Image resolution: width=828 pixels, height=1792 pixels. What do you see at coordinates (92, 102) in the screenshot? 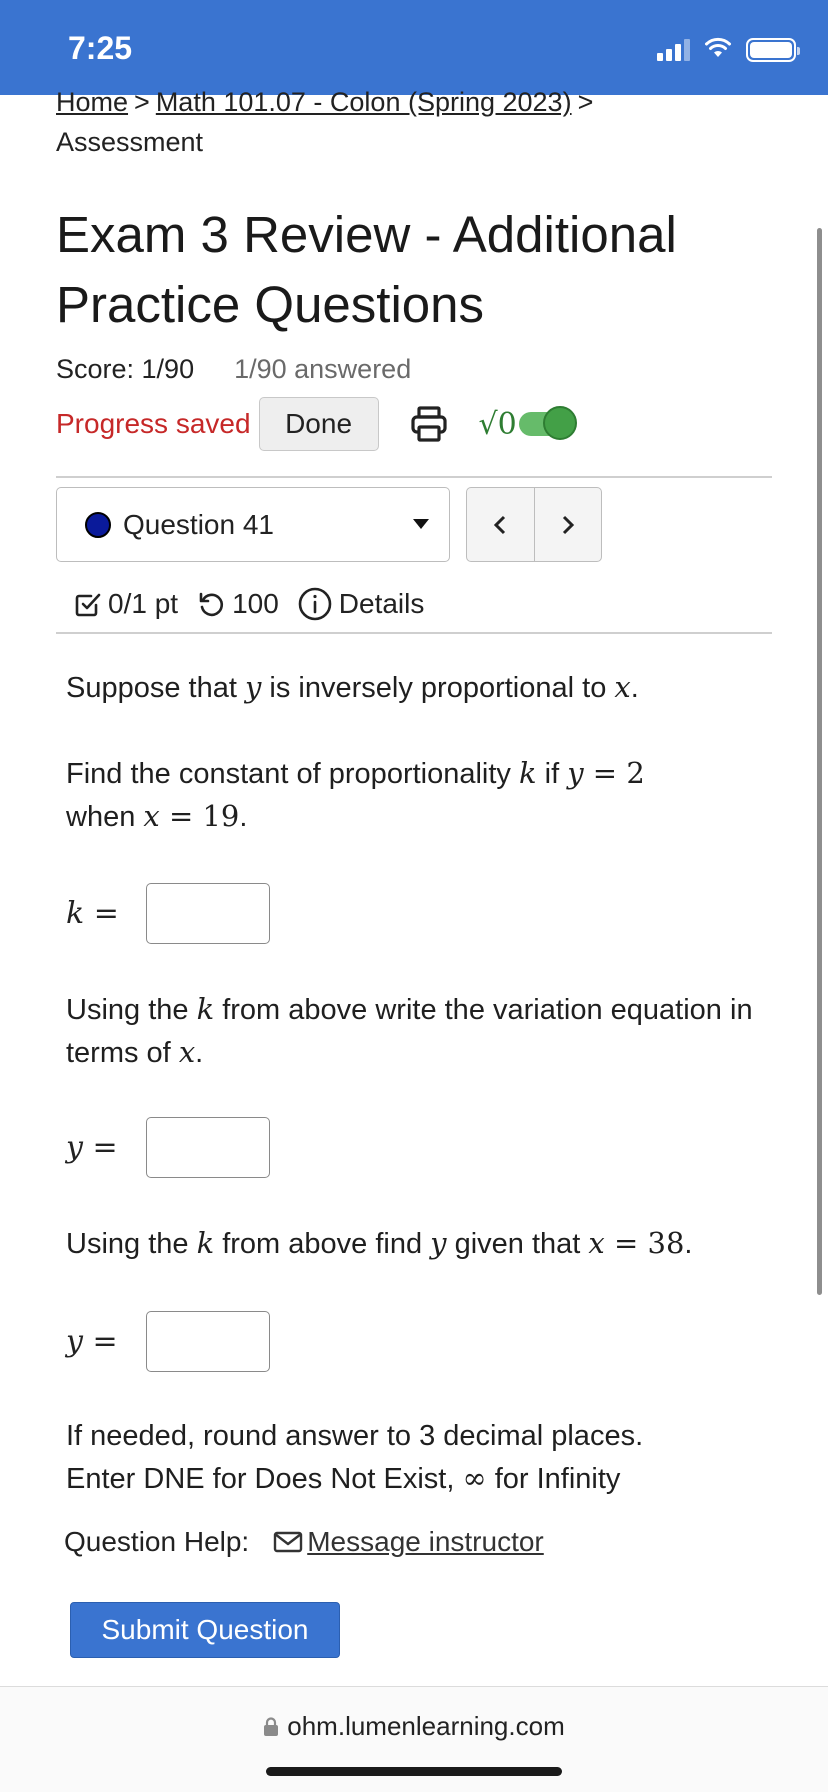
I see `breadcrumb-home-link: Home` at bounding box center [92, 102].